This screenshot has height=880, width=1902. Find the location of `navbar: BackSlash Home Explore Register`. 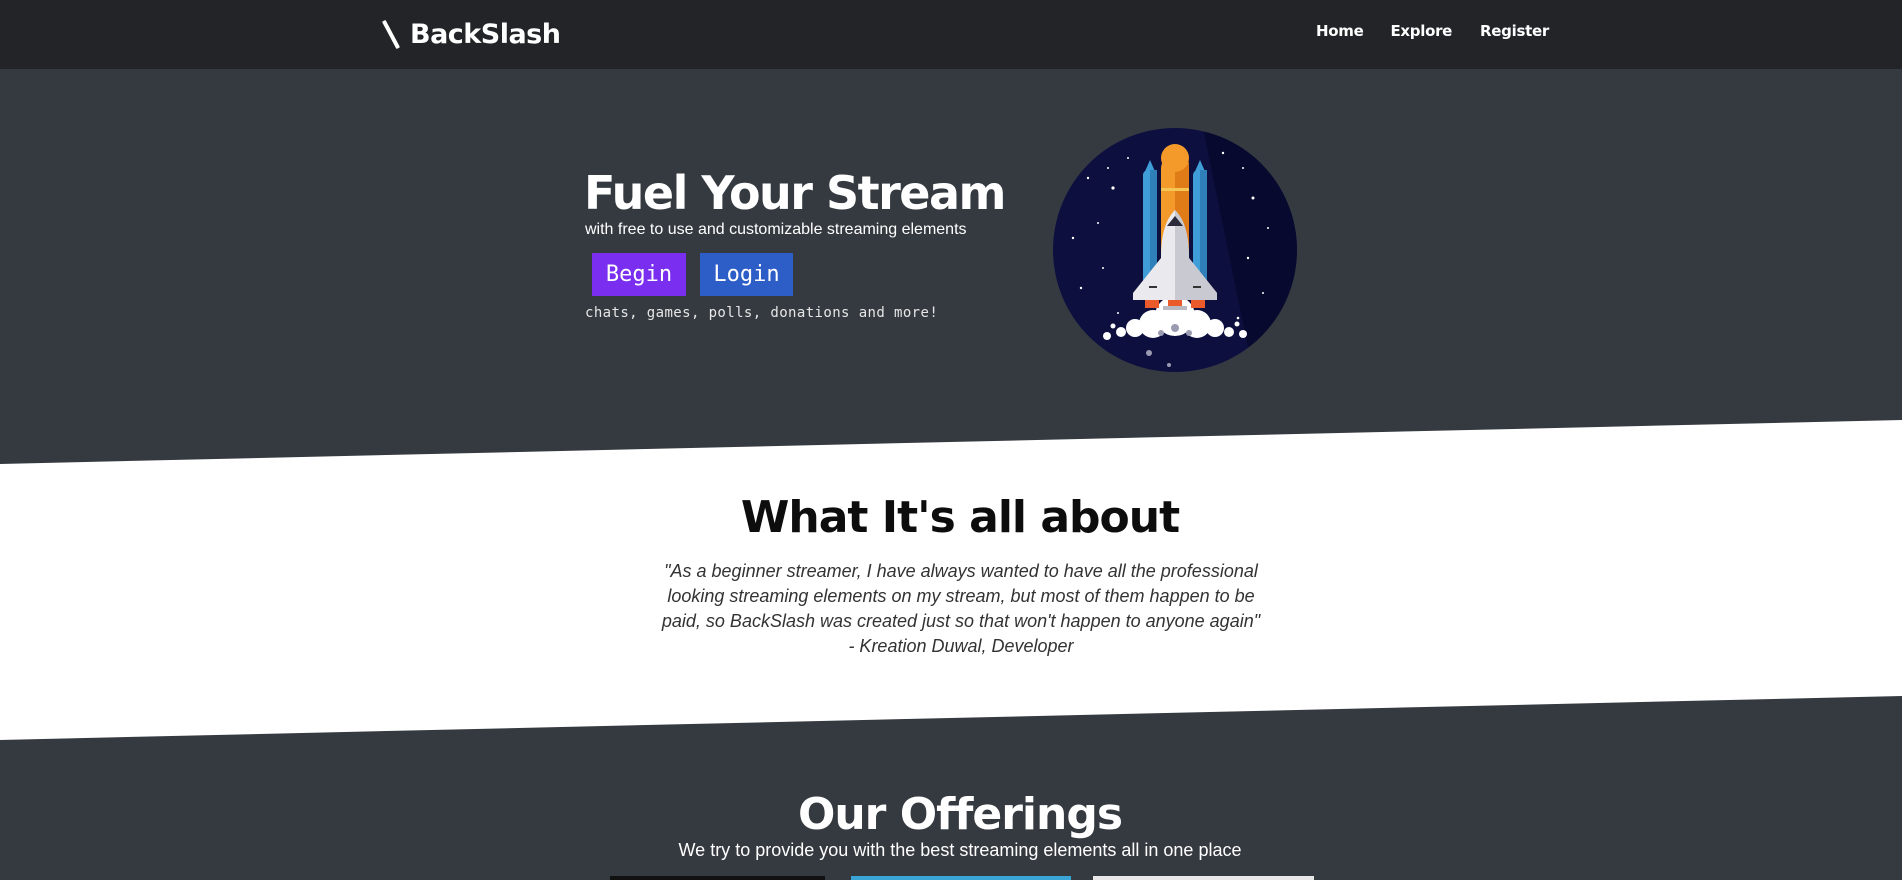

navbar: BackSlash Home Explore Register is located at coordinates (951, 34).